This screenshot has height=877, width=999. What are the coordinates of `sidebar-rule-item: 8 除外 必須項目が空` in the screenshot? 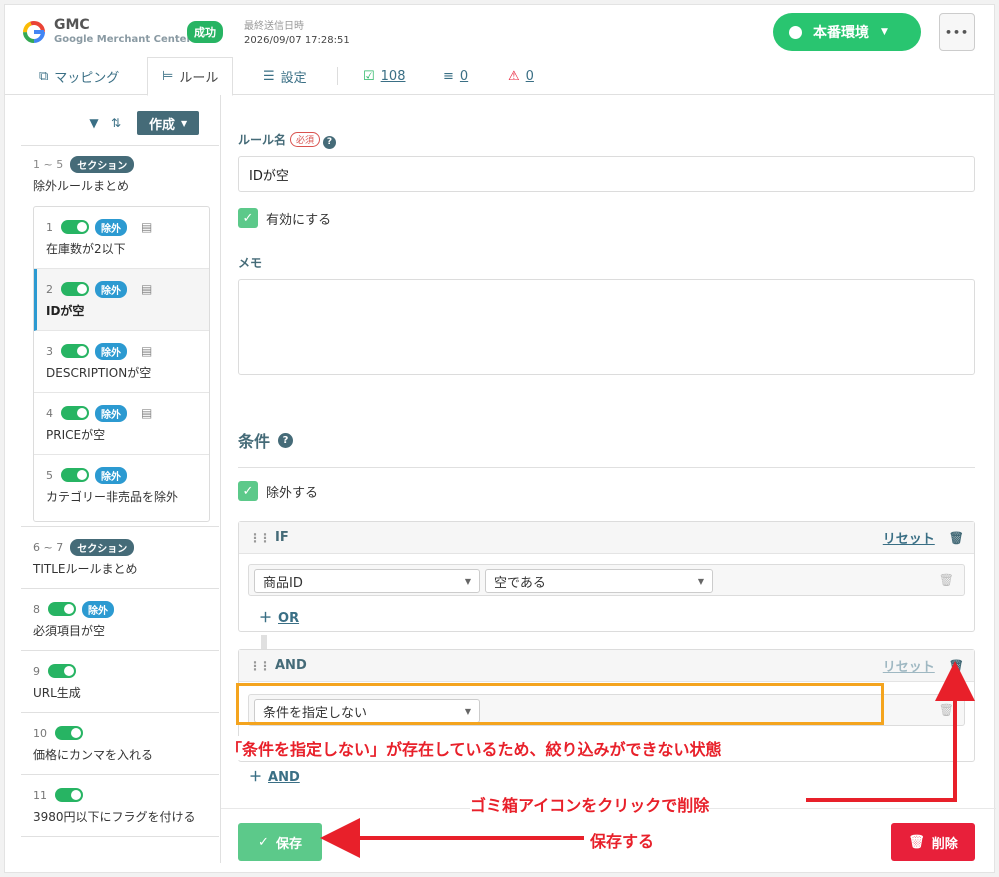 It's located at (120, 620).